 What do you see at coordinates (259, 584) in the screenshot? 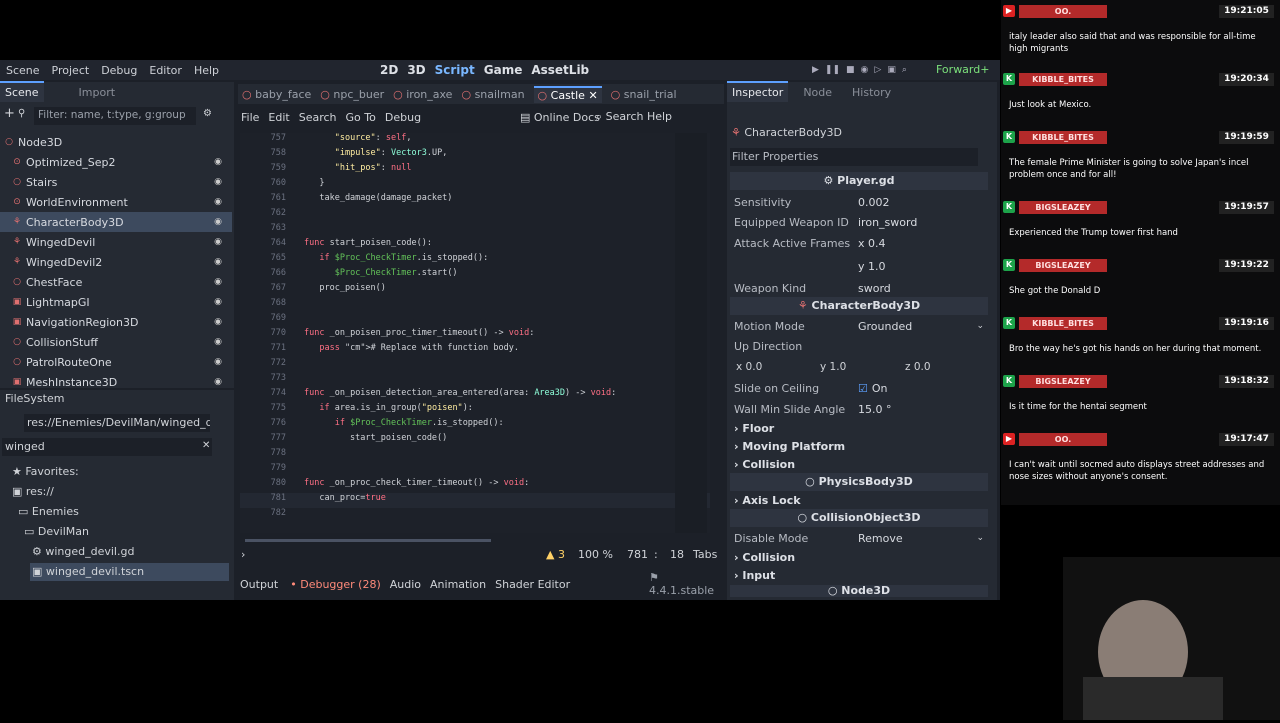
I see `tab-output: Output` at bounding box center [259, 584].